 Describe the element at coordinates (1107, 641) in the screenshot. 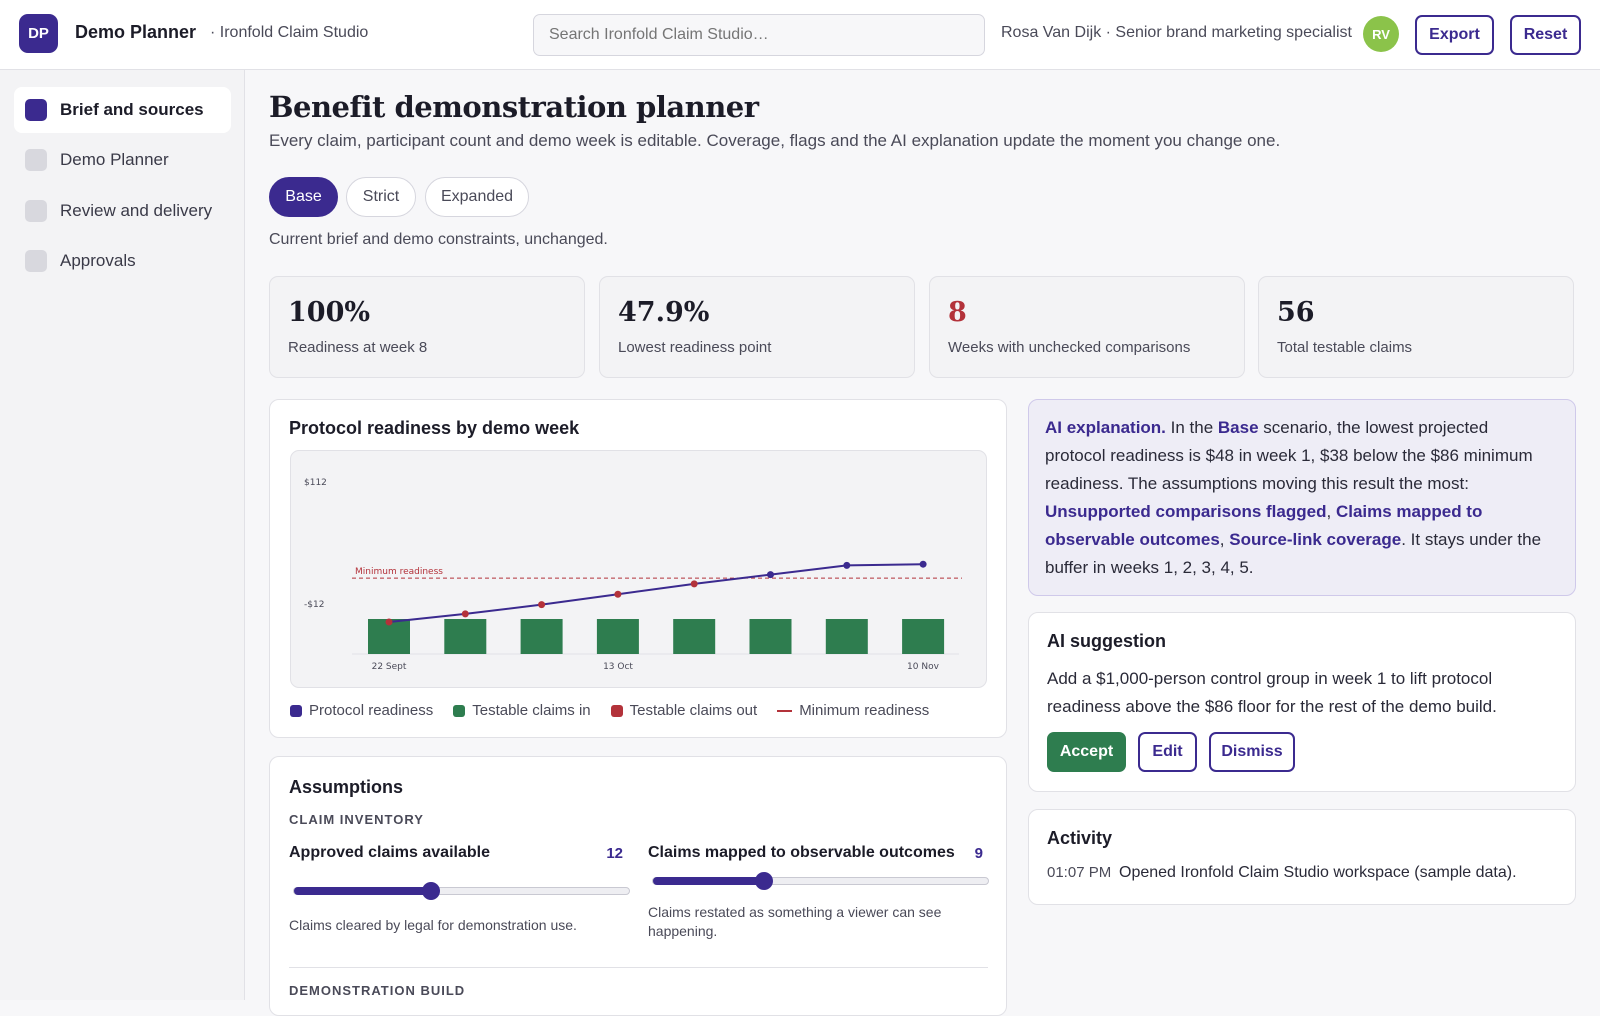

I see `ai-suggestion-title: AI suggestion` at that location.